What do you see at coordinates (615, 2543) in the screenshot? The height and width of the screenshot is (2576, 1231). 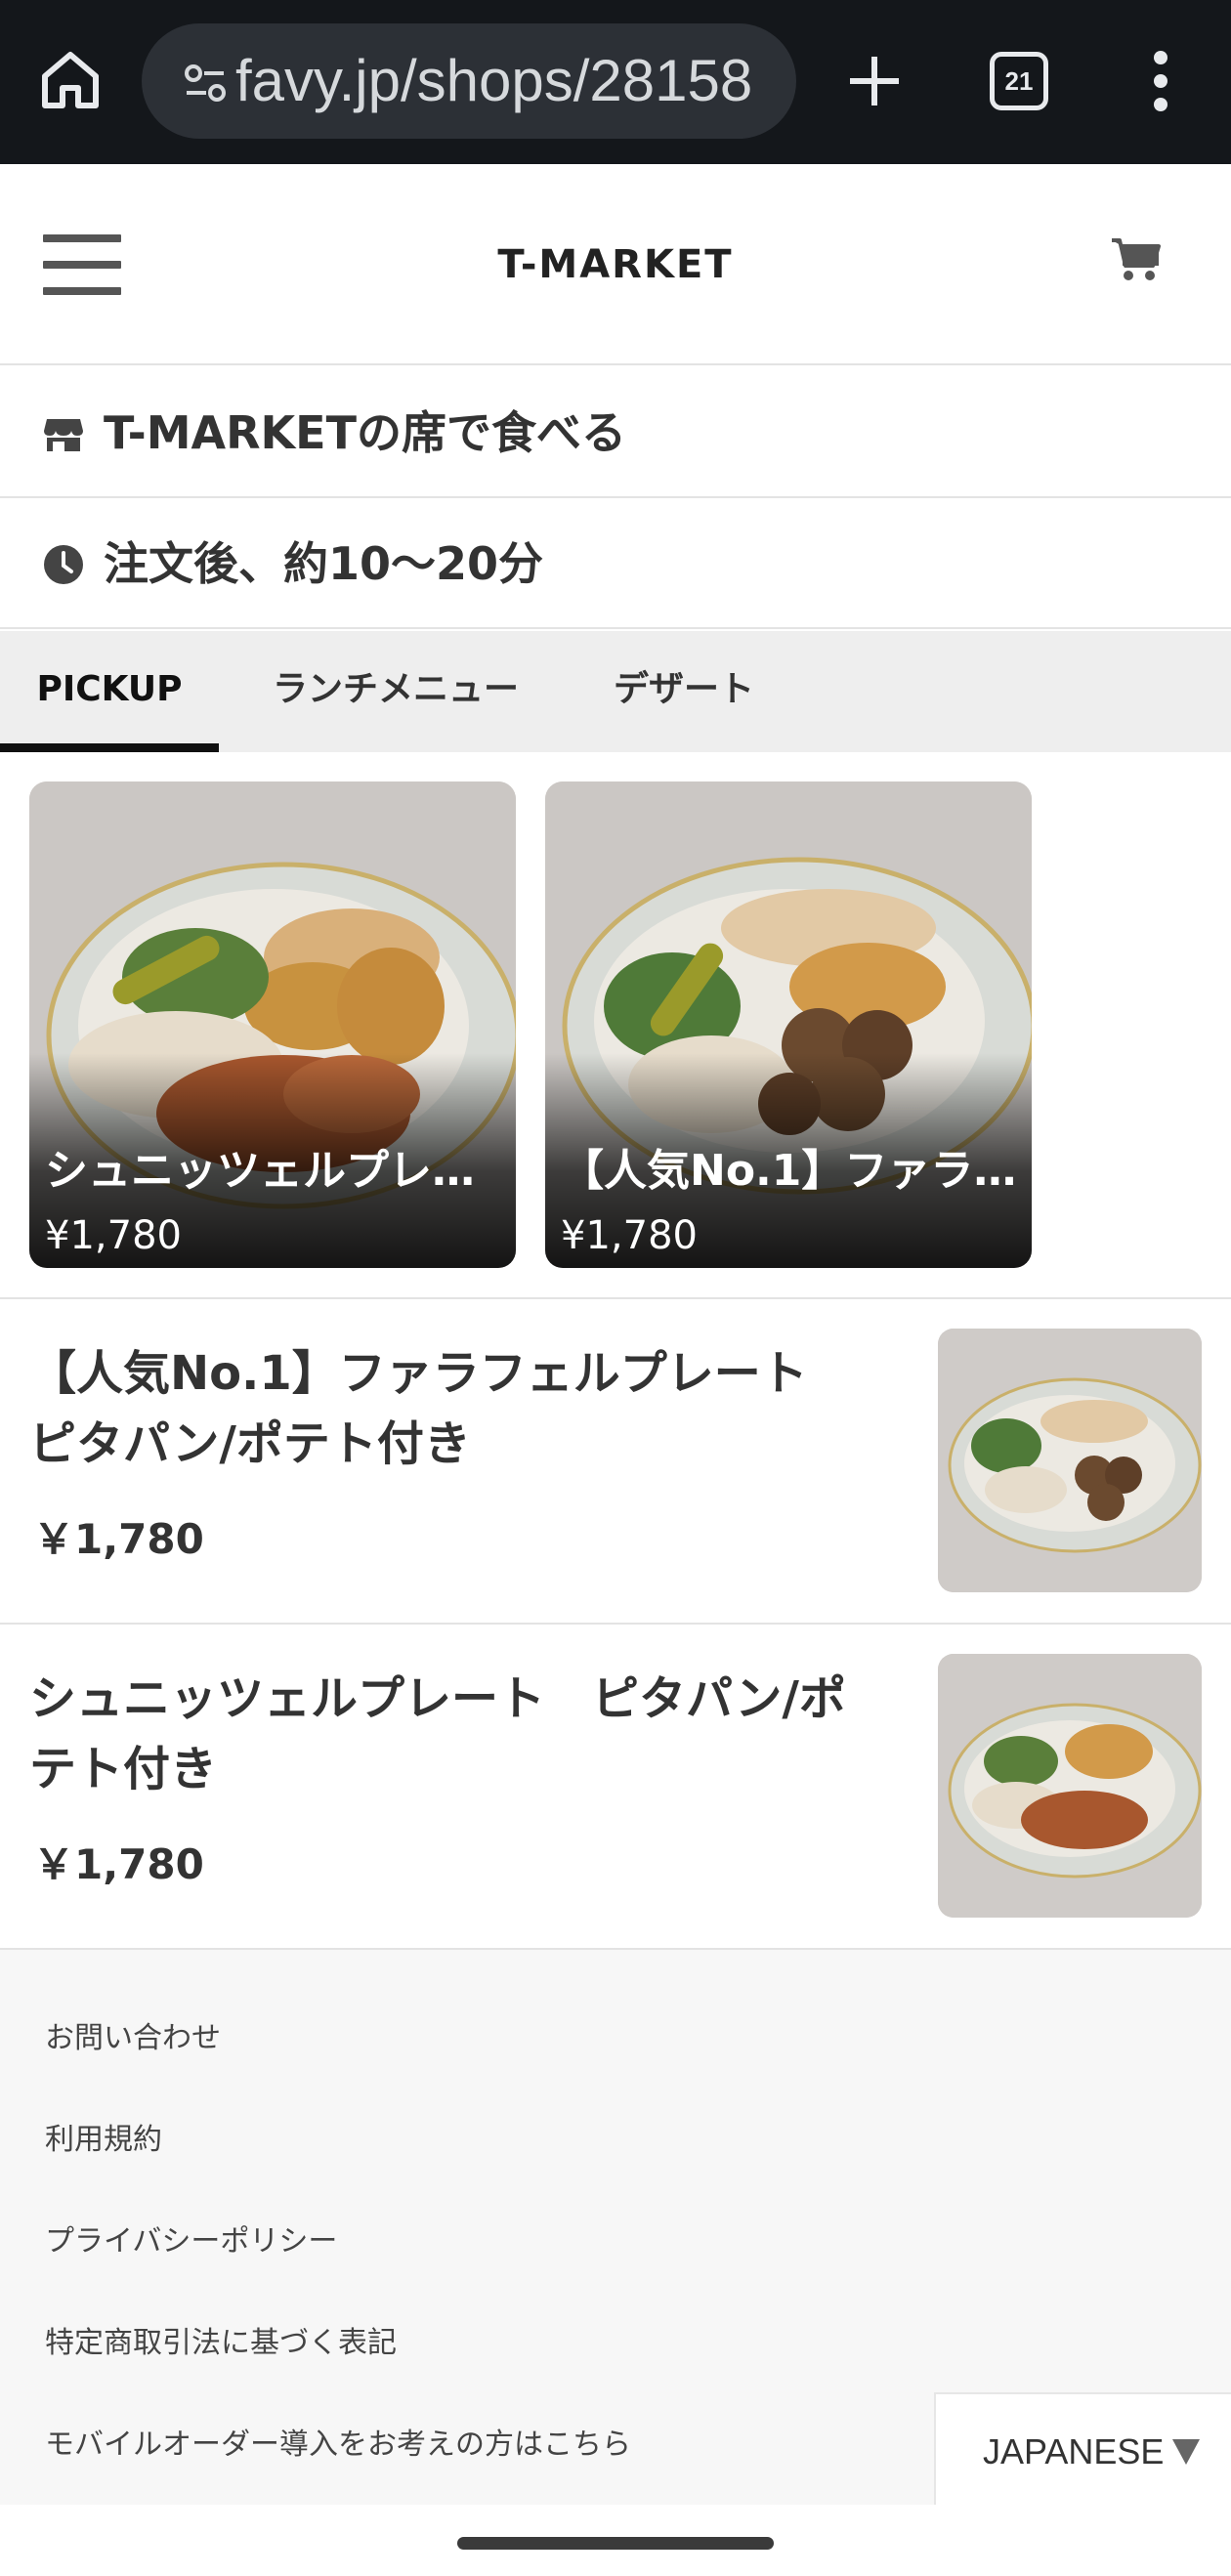 I see `gesture-handle` at bounding box center [615, 2543].